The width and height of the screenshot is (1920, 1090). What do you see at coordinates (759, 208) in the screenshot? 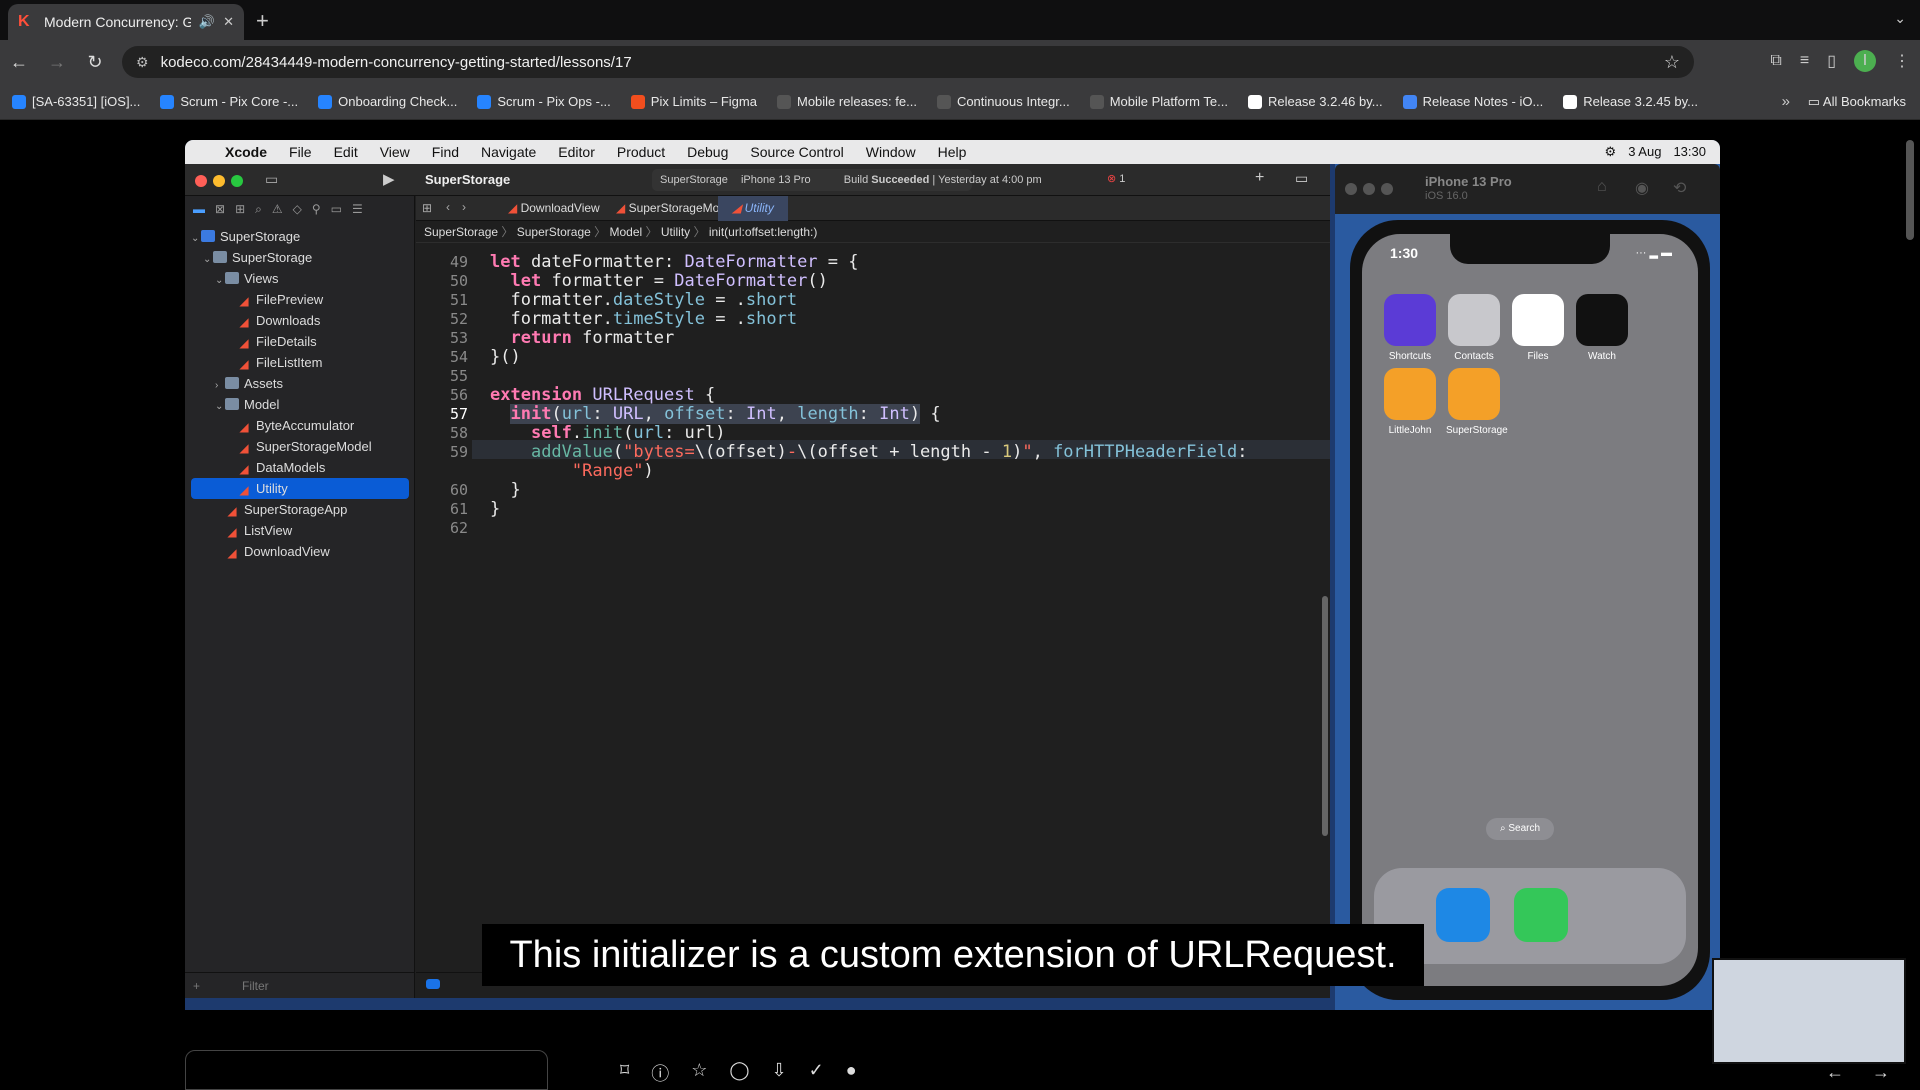
I see `editor-tab-label: Utility` at bounding box center [759, 208].